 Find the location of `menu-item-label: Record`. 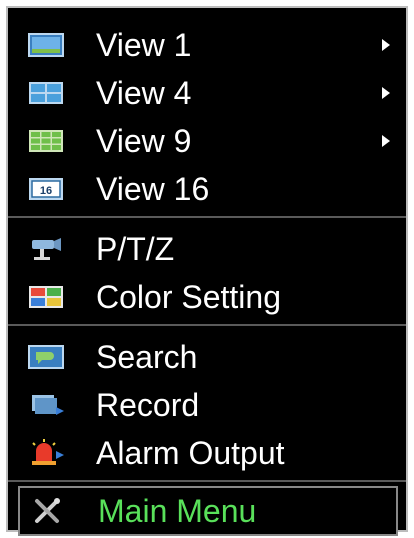

menu-item-label: Record is located at coordinates (148, 405).